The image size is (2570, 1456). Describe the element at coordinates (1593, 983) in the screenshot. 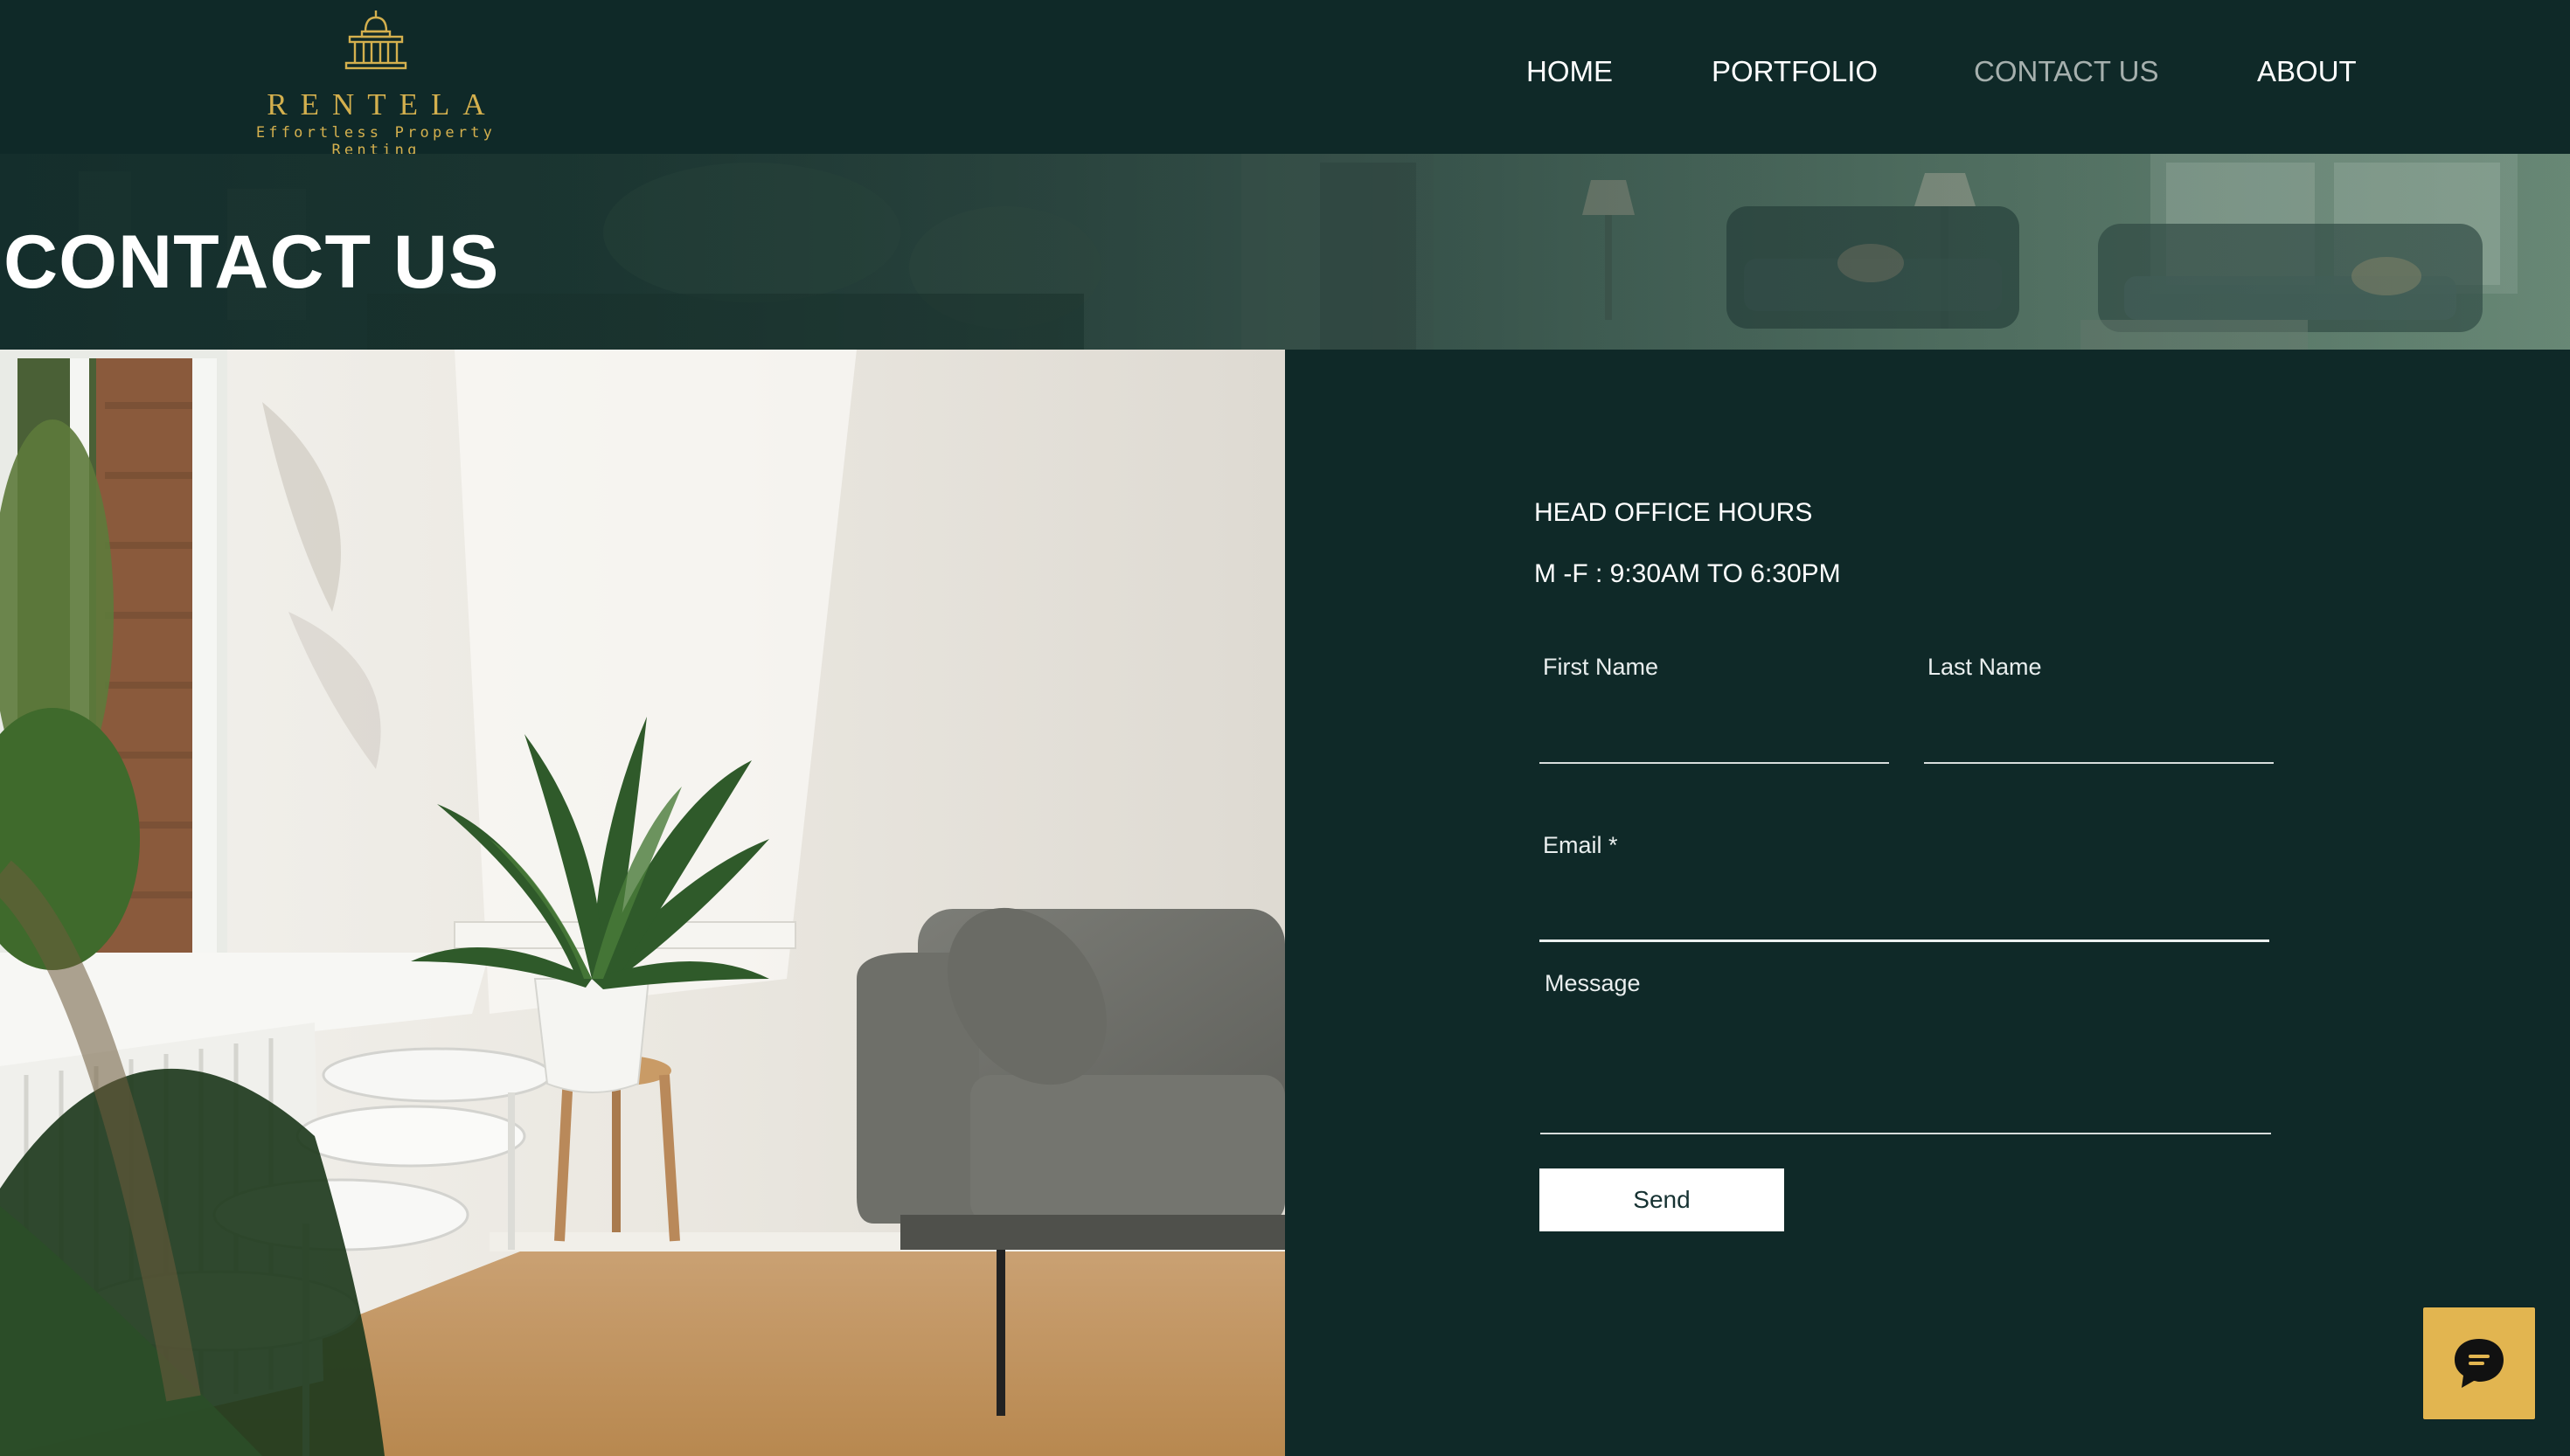

I see `message-label: Message` at that location.